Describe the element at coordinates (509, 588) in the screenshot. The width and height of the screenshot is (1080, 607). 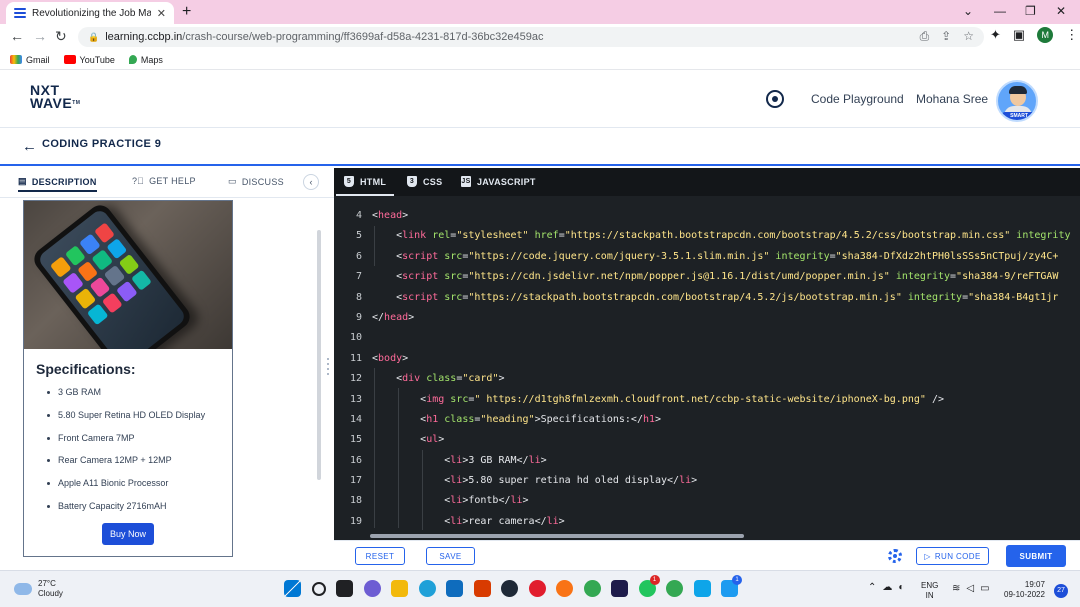
I see `dell-icon` at that location.